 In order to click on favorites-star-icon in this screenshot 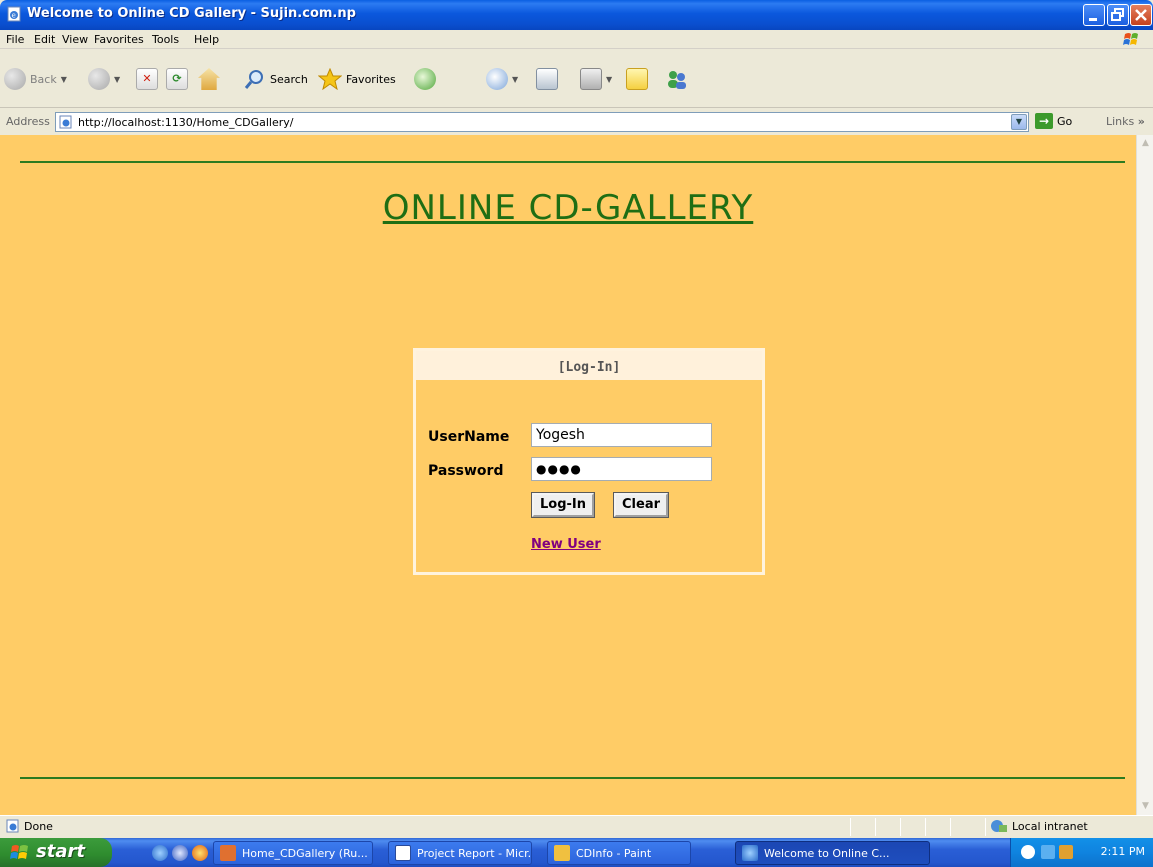, I will do `click(330, 79)`.